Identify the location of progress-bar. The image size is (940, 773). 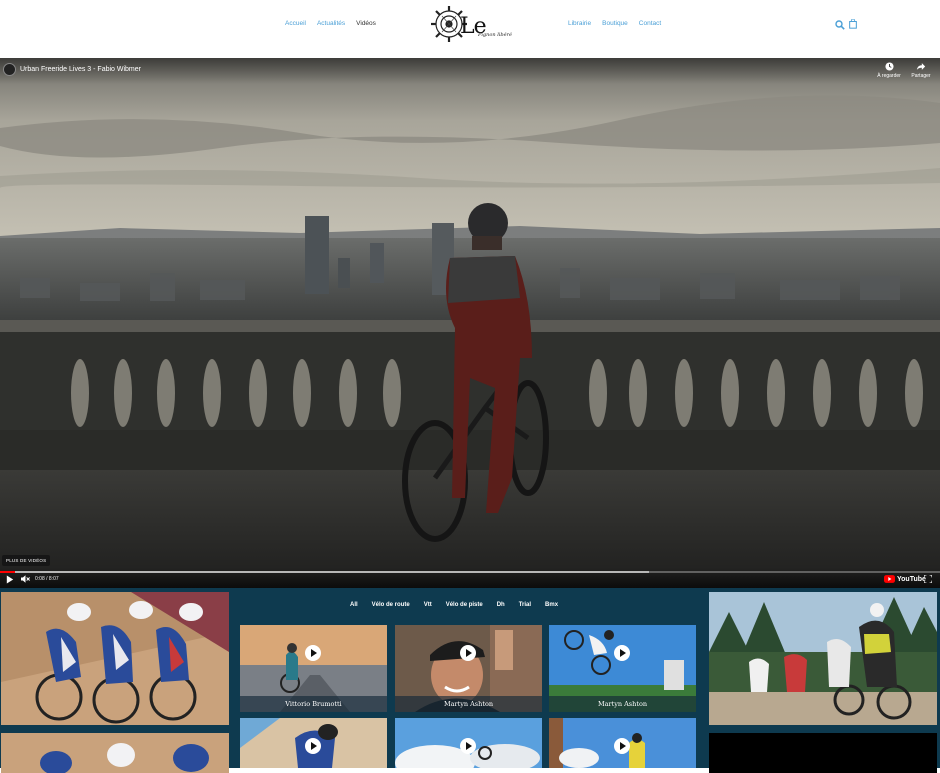
(470, 572).